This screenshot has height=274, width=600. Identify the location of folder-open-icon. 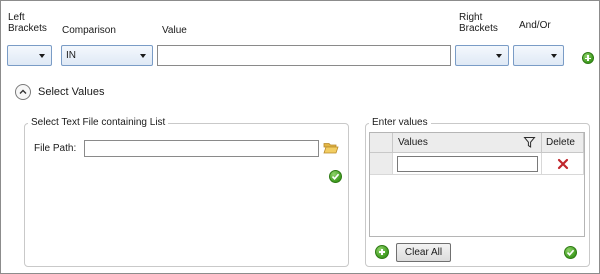
(331, 148).